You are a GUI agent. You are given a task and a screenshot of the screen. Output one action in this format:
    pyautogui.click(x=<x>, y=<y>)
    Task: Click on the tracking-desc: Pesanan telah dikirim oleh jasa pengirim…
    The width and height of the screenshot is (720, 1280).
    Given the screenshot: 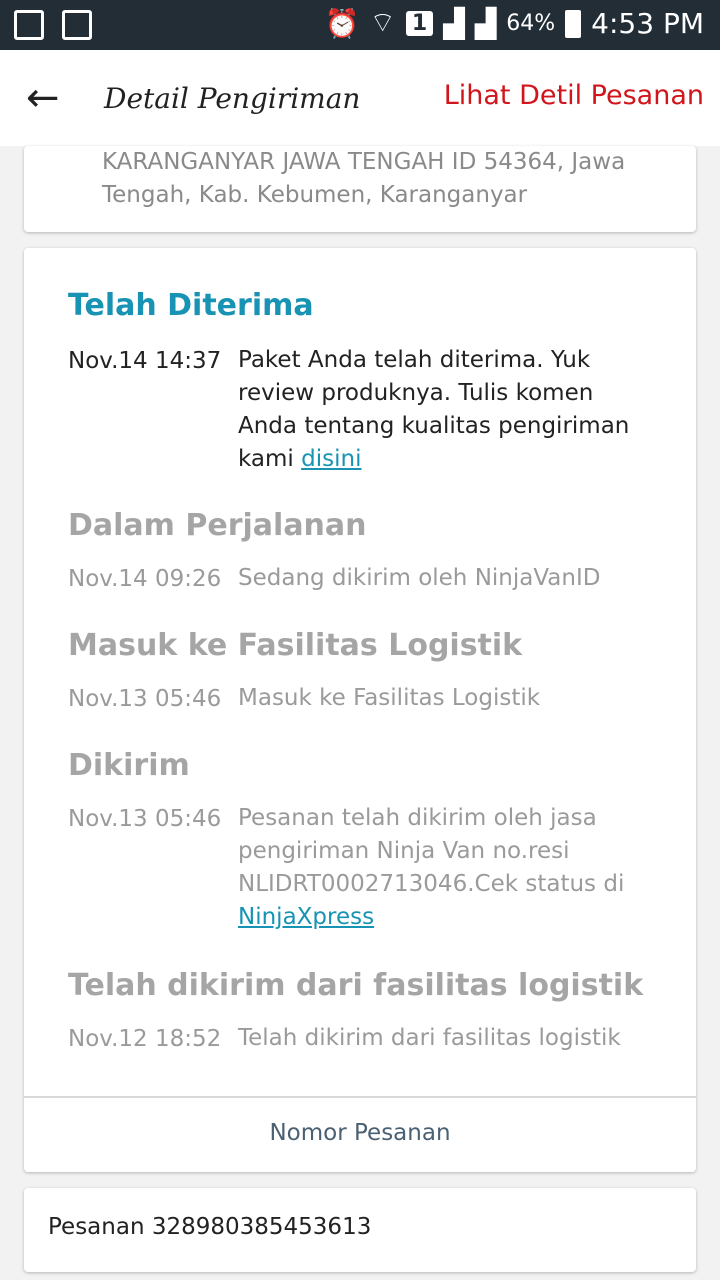 What is the action you would take?
    pyautogui.click(x=431, y=867)
    